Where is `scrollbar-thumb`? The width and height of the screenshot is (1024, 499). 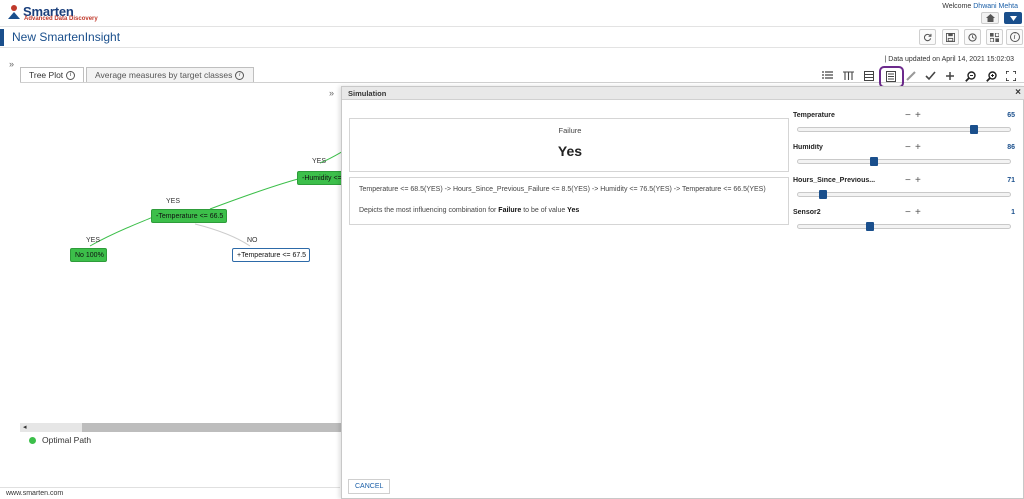
scrollbar-thumb is located at coordinates (212, 427).